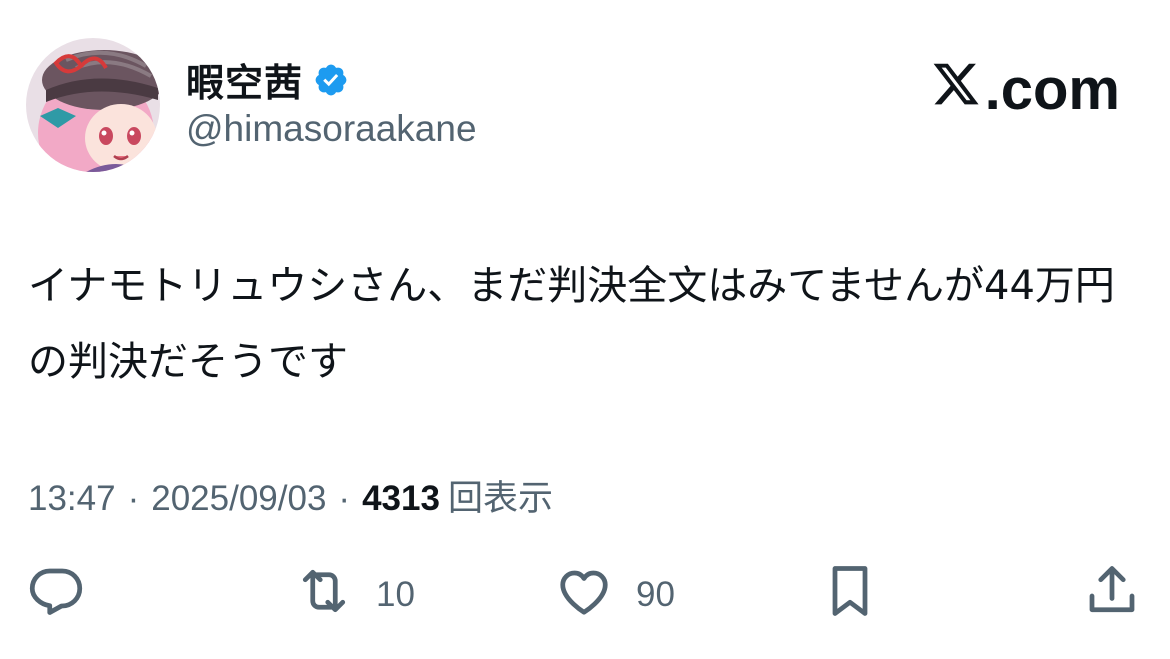  Describe the element at coordinates (957, 89) in the screenshot. I see `x-logo-icon` at that location.